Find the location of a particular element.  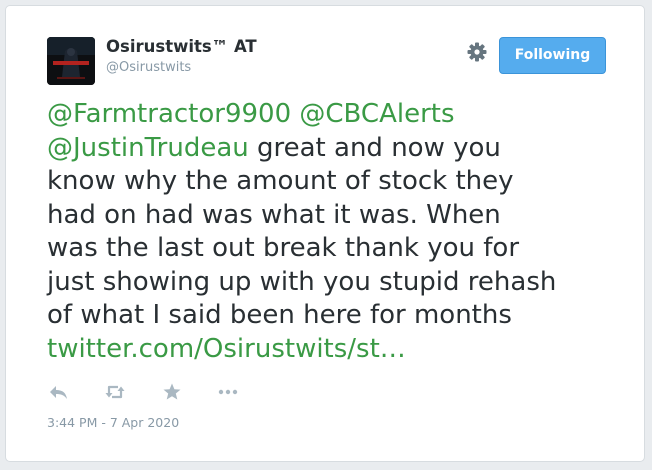

tweet-text-line: @Farmtractor9900 @CBCAlerts is located at coordinates (332, 115).